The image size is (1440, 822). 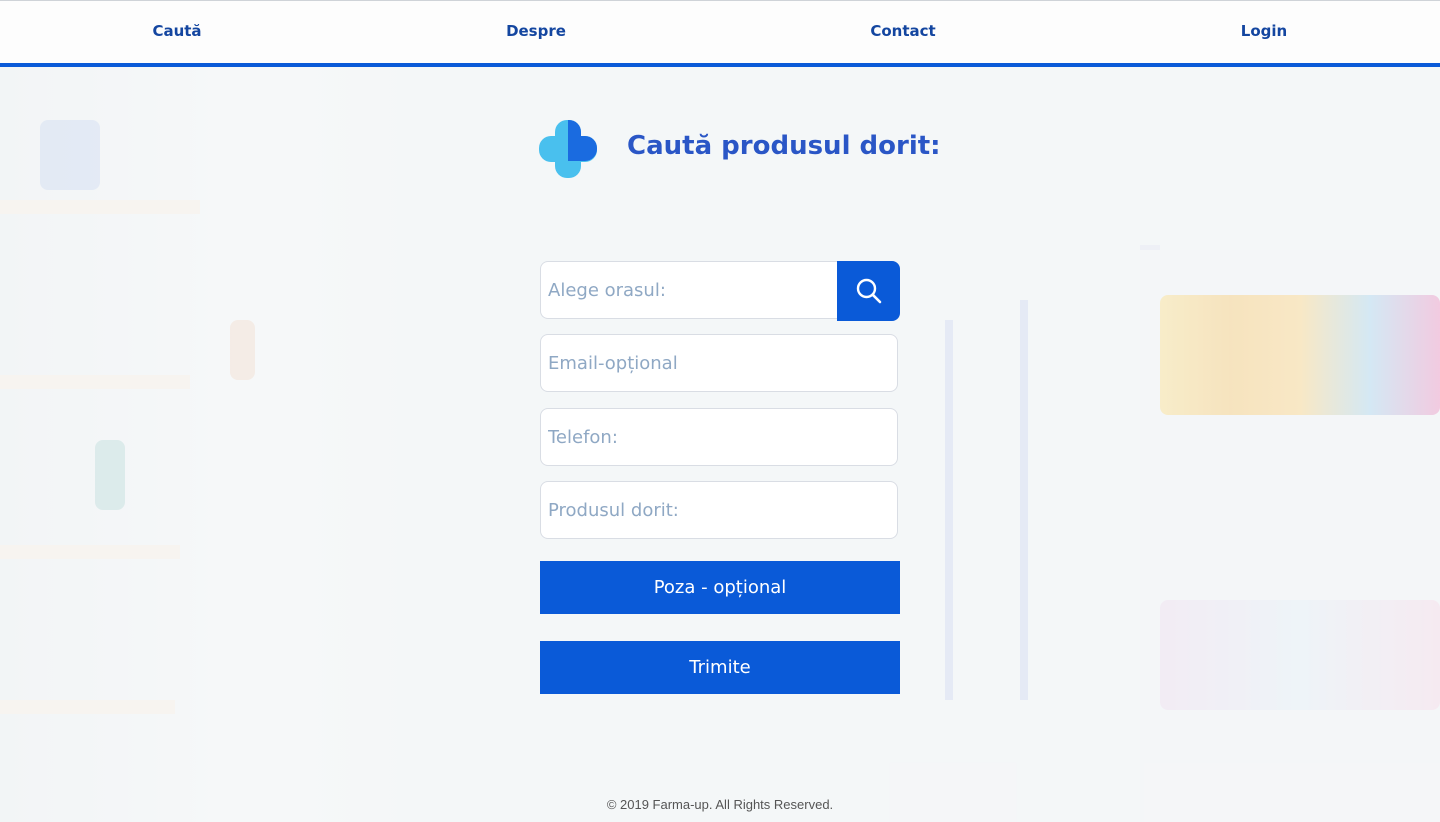 I want to click on email-input, so click(x=719, y=363).